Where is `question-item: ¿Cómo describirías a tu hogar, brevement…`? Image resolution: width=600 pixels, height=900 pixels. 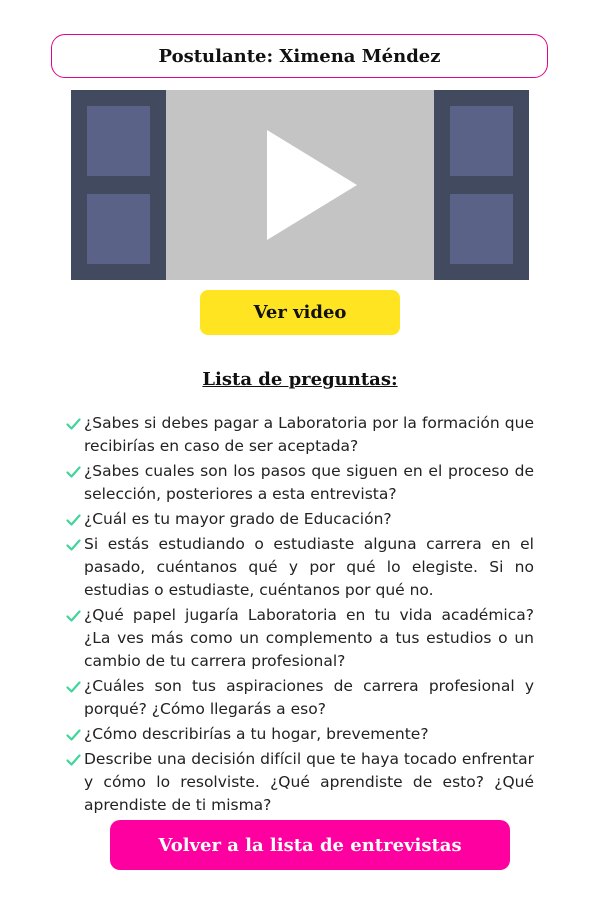
question-item: ¿Cómo describirías a tu hogar, brevement… is located at coordinates (300, 734).